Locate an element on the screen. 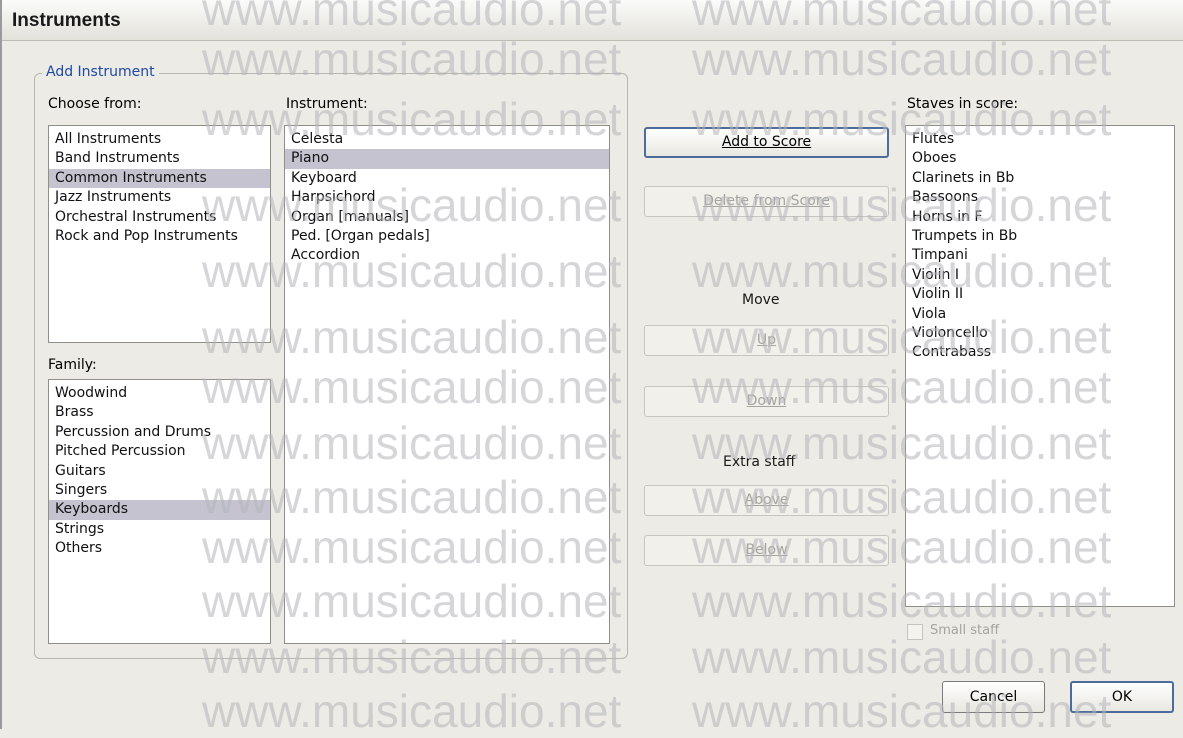 The width and height of the screenshot is (1183, 738). extra-staff-above-label: Above is located at coordinates (766, 500).